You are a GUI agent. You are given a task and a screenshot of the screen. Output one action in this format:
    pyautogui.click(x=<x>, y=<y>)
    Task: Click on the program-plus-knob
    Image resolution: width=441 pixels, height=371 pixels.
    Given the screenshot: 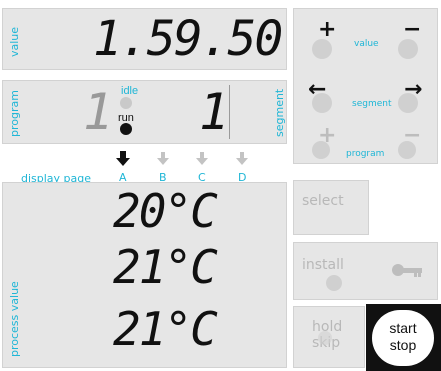 What is the action you would take?
    pyautogui.click(x=321, y=150)
    